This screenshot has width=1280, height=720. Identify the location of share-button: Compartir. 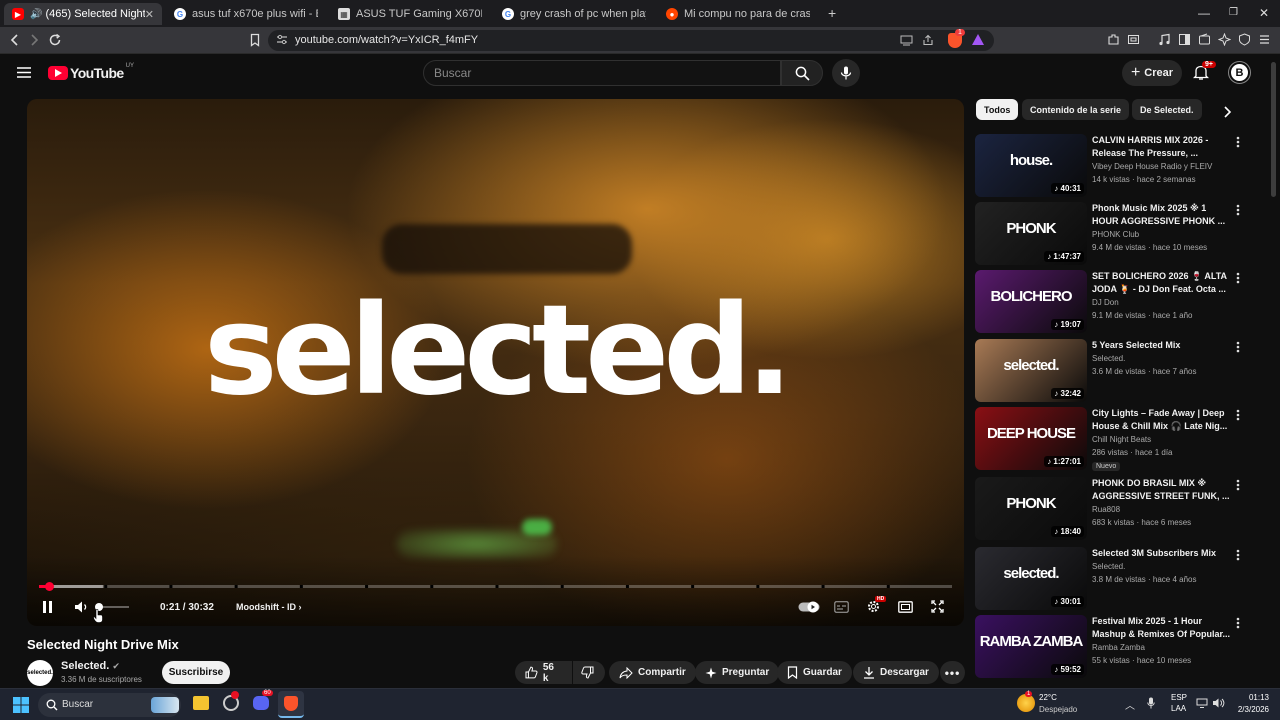
(652, 672).